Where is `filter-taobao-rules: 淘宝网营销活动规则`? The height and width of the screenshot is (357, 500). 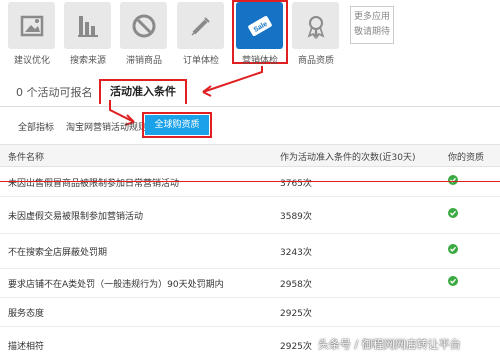 filter-taobao-rules: 淘宝网营销活动规则 is located at coordinates (106, 126).